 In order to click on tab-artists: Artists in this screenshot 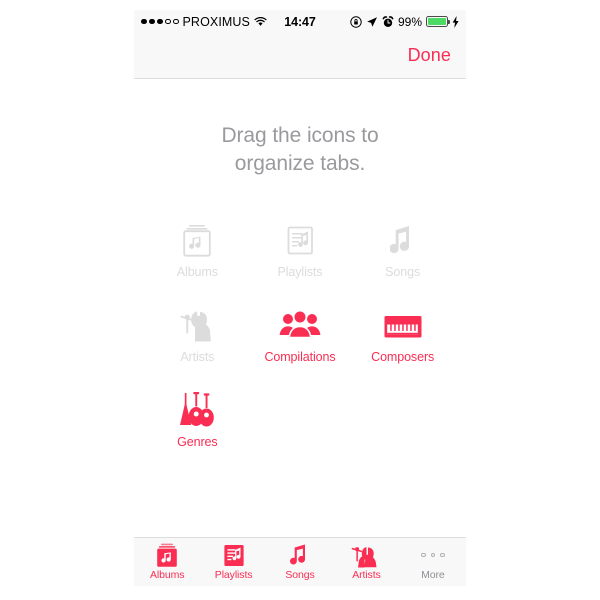, I will do `click(366, 561)`.